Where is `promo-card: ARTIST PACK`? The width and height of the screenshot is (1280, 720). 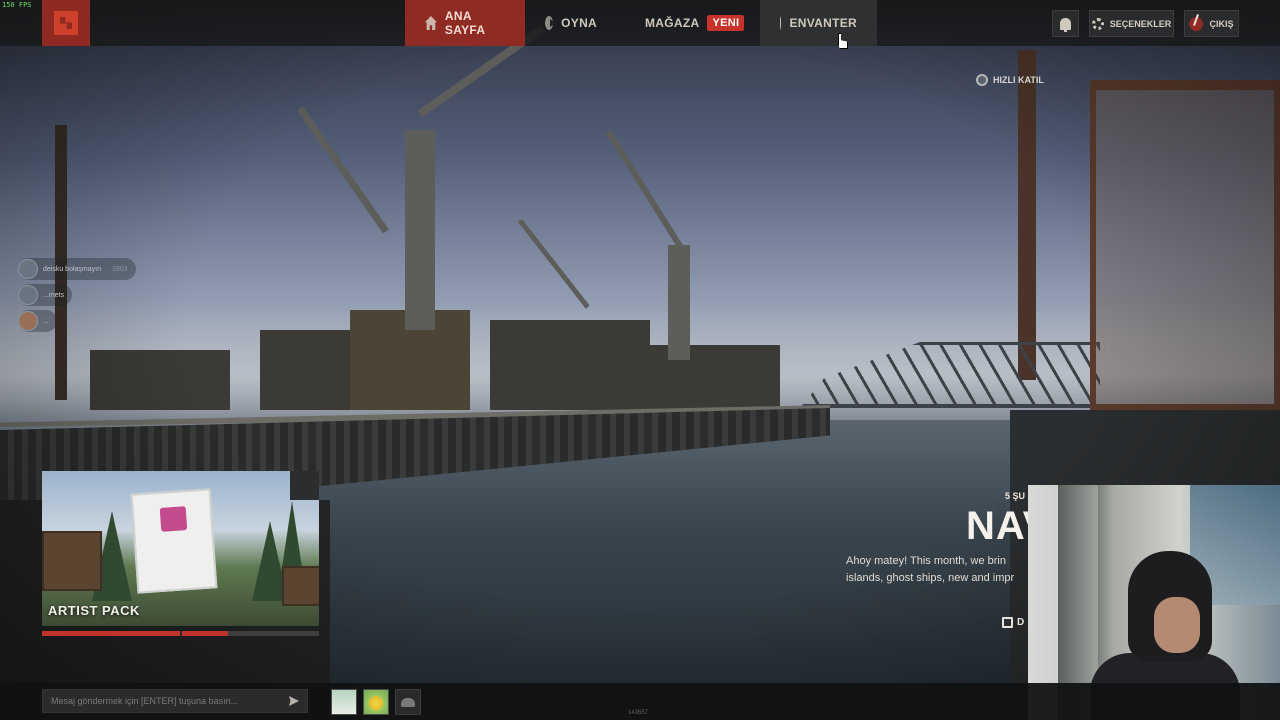 promo-card: ARTIST PACK is located at coordinates (180, 548).